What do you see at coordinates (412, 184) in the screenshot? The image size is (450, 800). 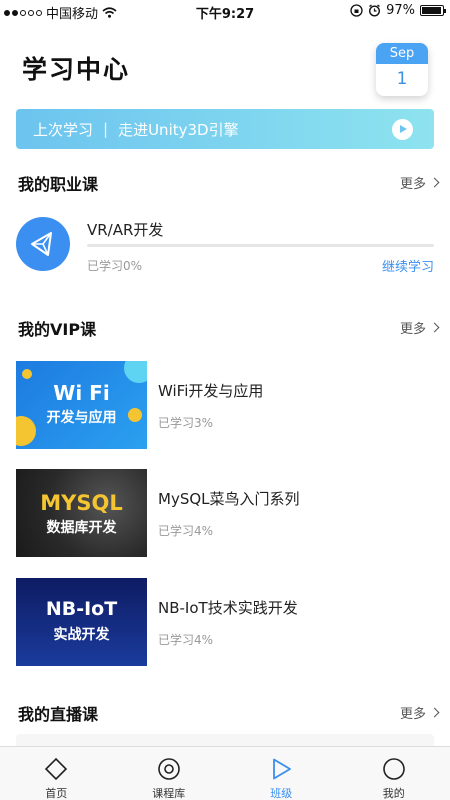 I see `career-more-label: 更多` at bounding box center [412, 184].